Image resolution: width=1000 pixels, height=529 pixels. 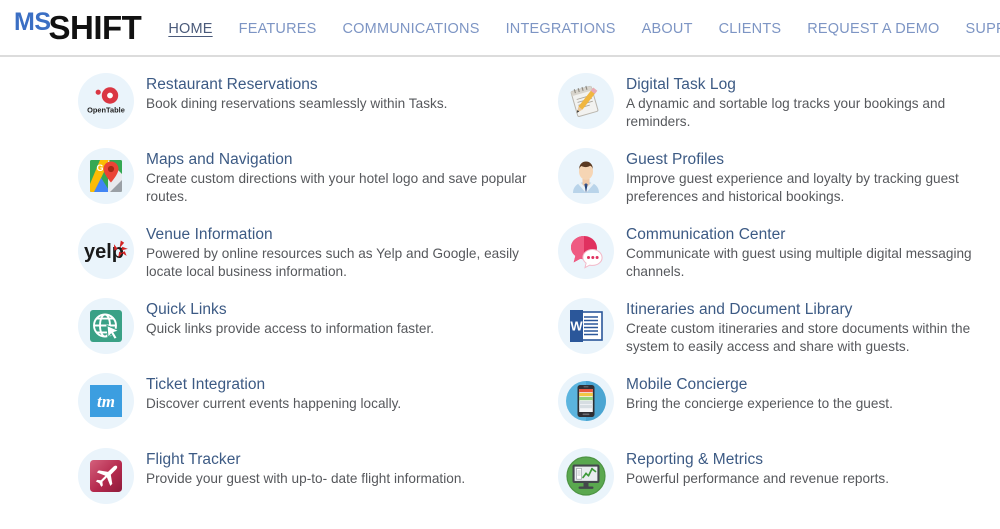 I want to click on feature-title: Guest Profiles, so click(x=675, y=159).